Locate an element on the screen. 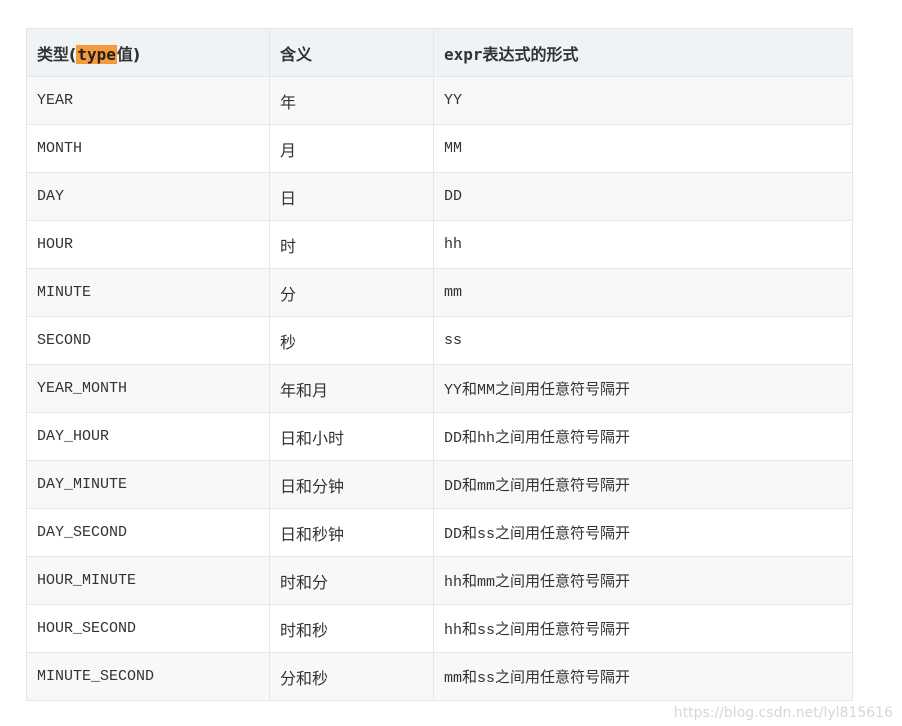 The height and width of the screenshot is (726, 902). cell-expr: MM is located at coordinates (643, 148).